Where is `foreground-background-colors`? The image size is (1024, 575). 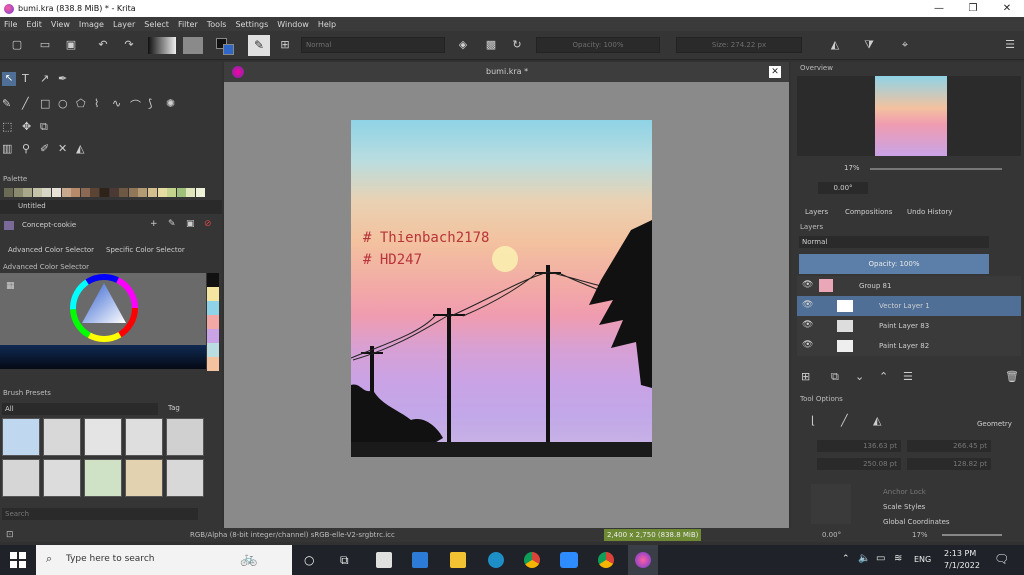 foreground-background-colors is located at coordinates (226, 46).